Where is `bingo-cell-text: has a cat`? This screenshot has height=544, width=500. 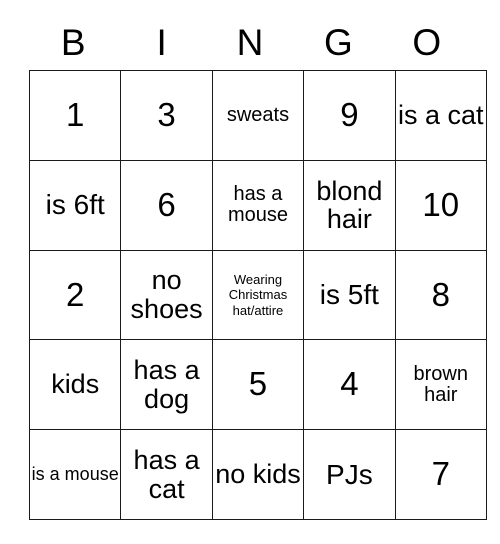
bingo-cell-text: has a cat is located at coordinates (166, 474).